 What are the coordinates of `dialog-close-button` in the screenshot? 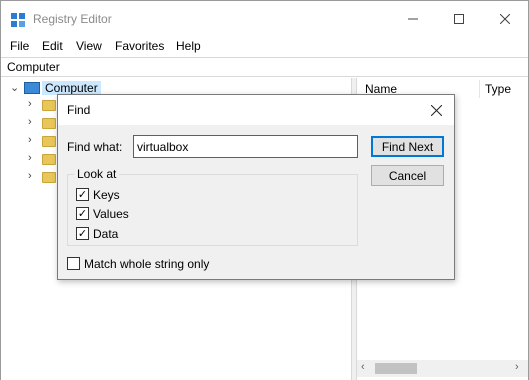 It's located at (436, 110).